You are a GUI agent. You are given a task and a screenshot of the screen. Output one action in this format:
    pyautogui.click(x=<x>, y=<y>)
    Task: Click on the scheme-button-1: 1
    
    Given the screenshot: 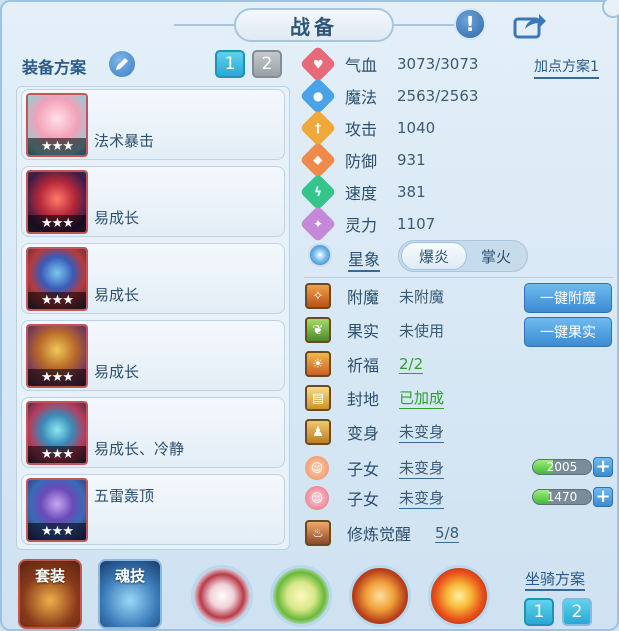 What is the action you would take?
    pyautogui.click(x=230, y=64)
    